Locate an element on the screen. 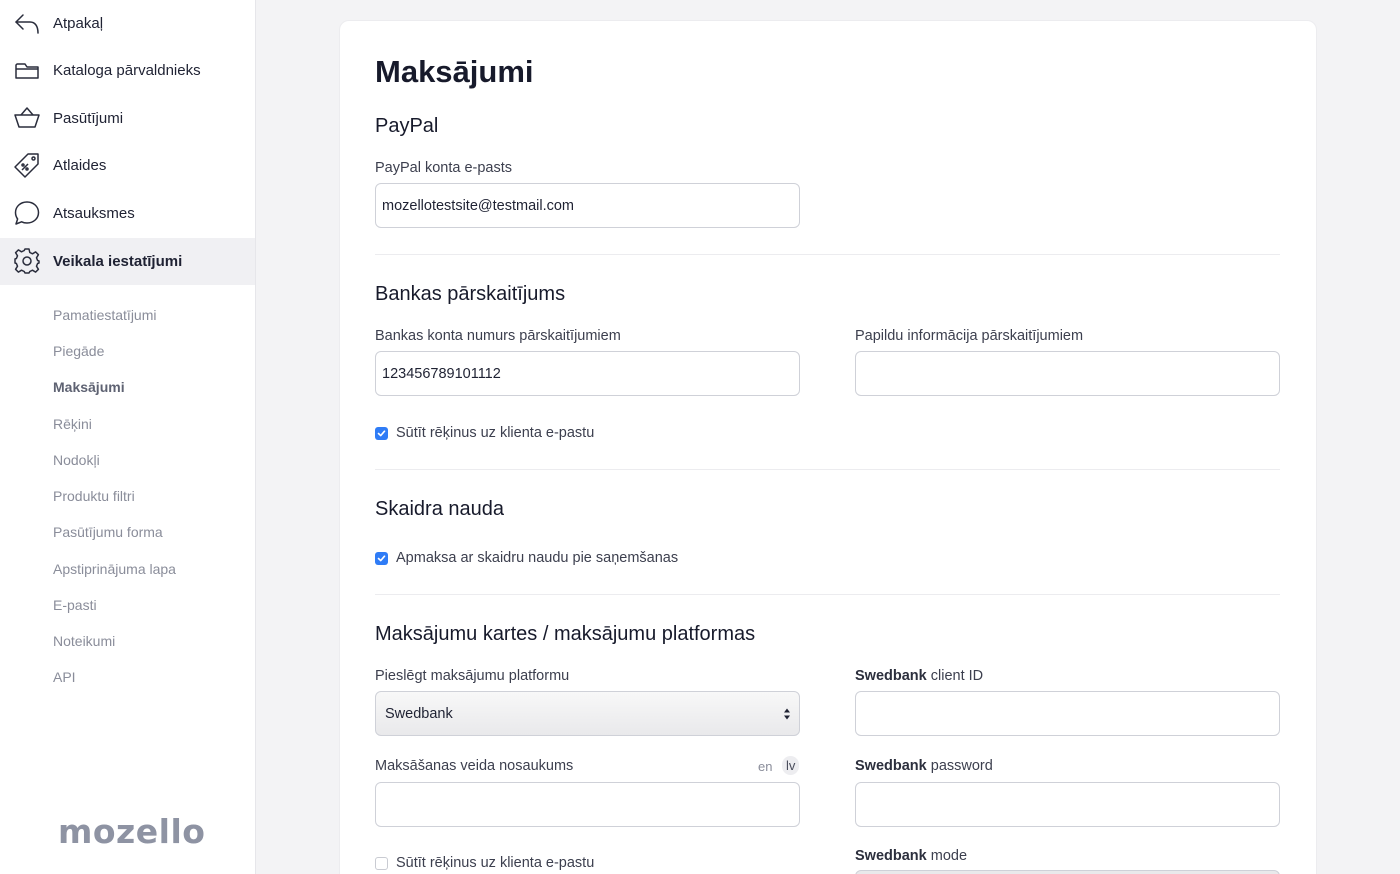 The height and width of the screenshot is (874, 1400). nav-item-discounts: Atlaides is located at coordinates (127, 165).